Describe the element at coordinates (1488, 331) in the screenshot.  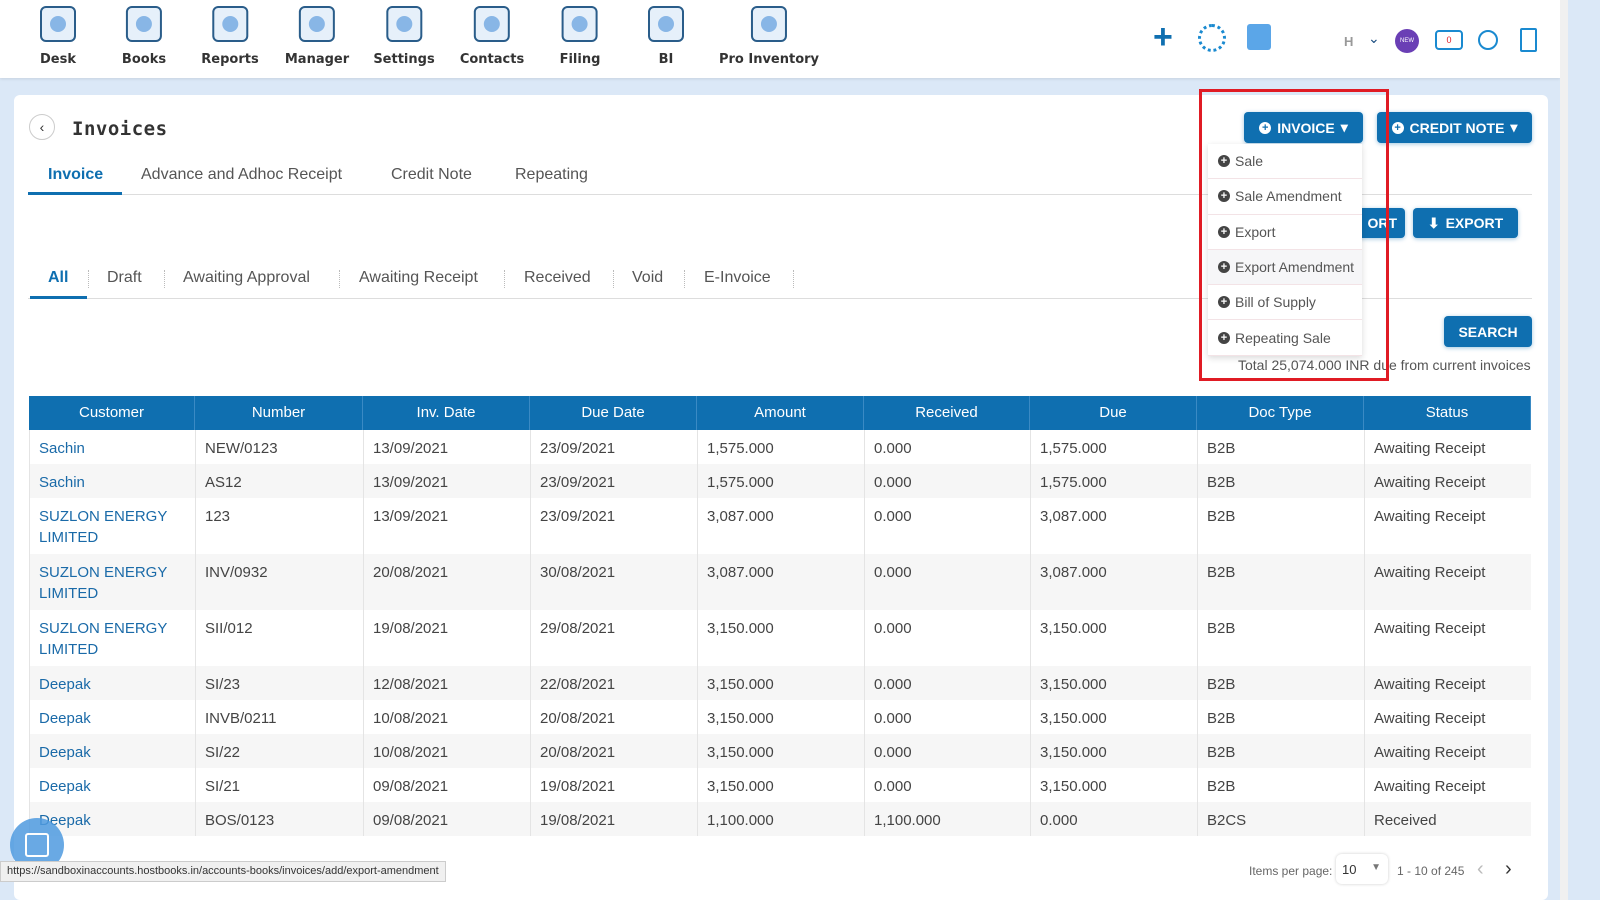
I see `search-button: SEARCH` at that location.